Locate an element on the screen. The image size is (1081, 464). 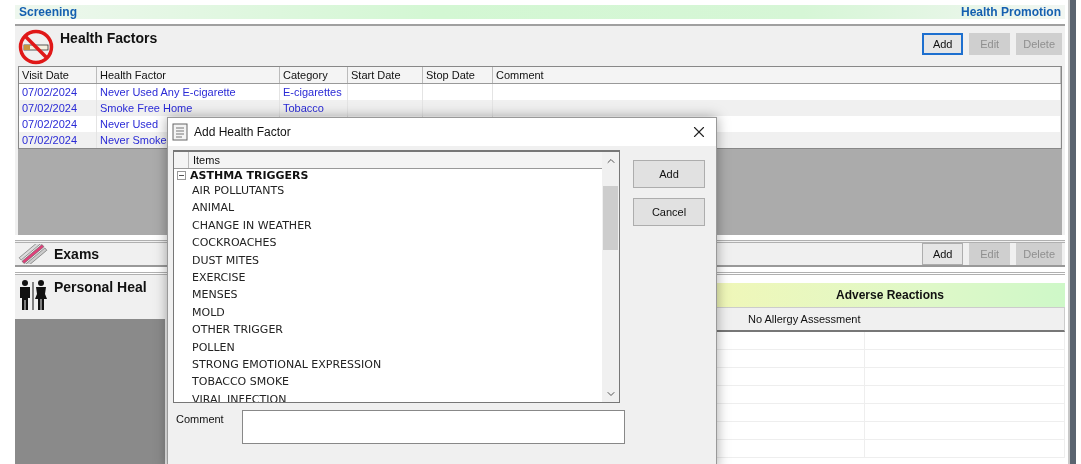
tree-item: TOBACCO SMOKE is located at coordinates (388, 382).